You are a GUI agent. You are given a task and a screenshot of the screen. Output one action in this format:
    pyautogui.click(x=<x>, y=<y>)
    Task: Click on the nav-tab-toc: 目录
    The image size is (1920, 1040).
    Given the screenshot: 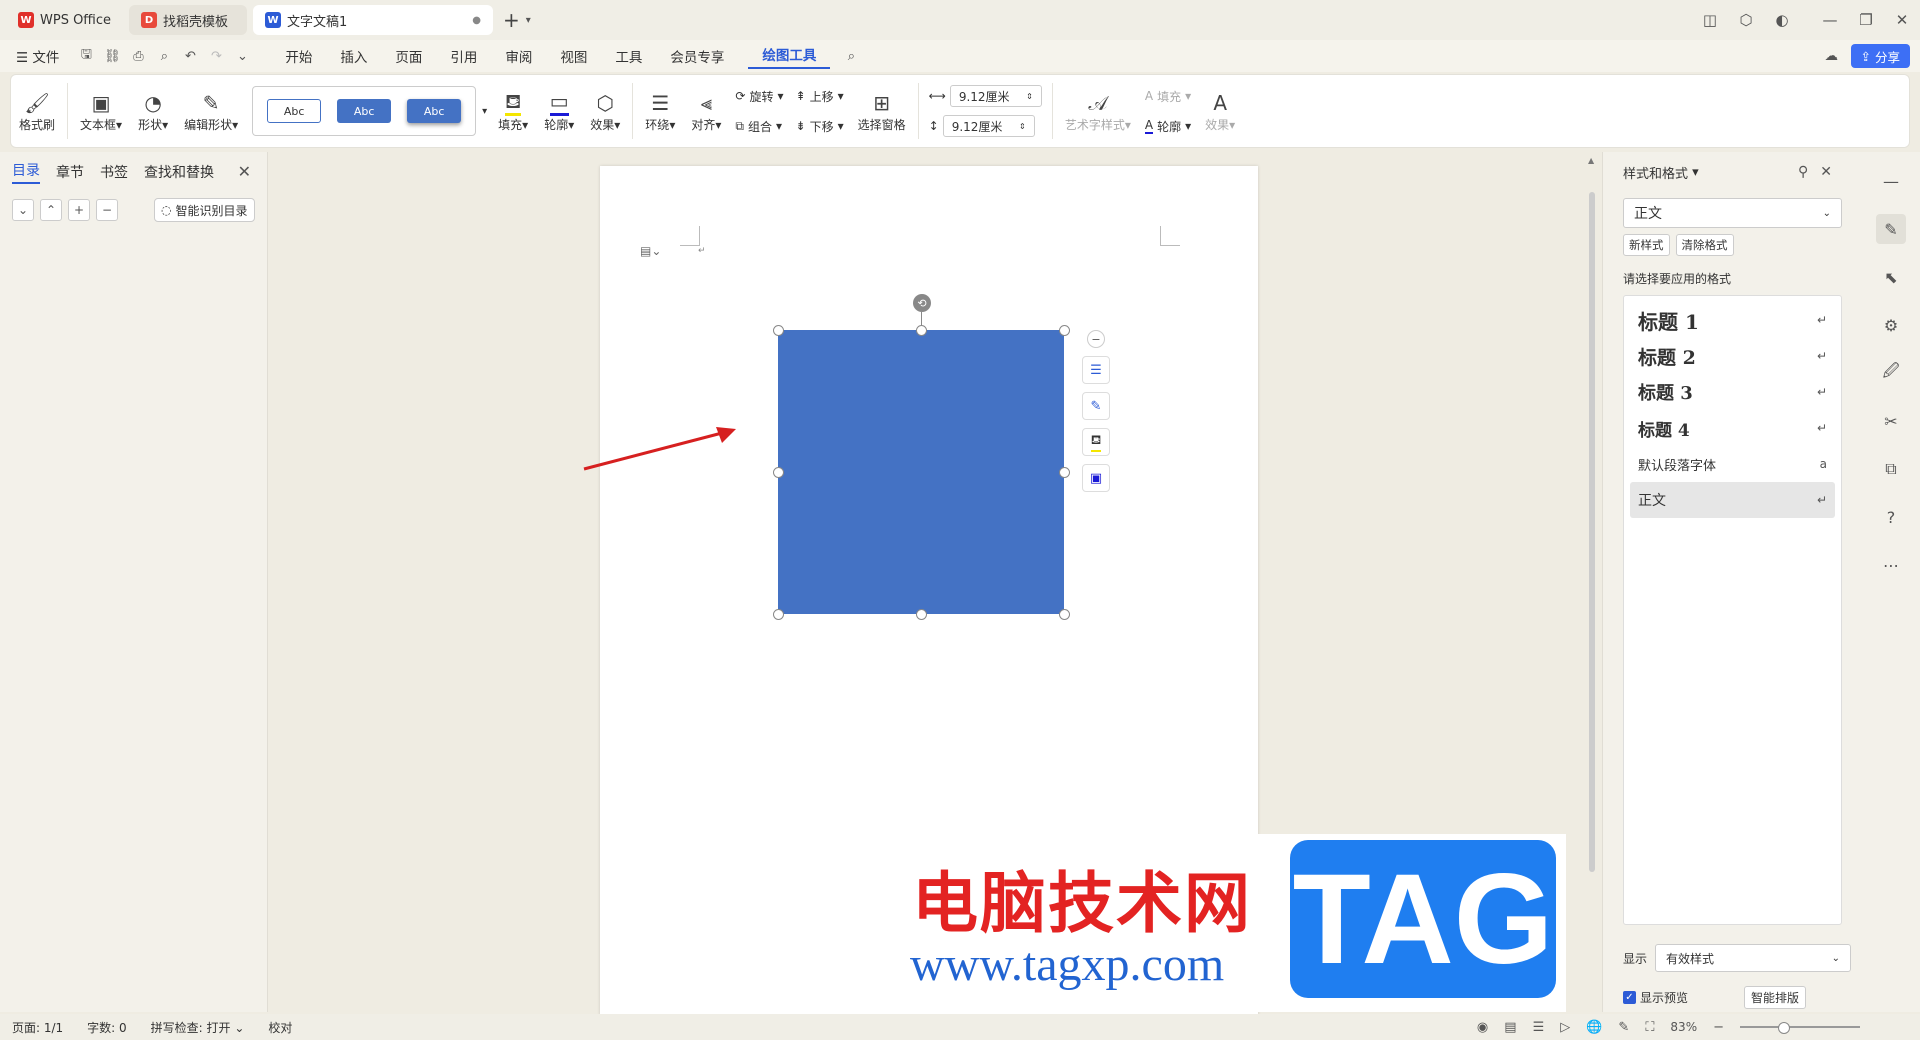 What is the action you would take?
    pyautogui.click(x=26, y=172)
    